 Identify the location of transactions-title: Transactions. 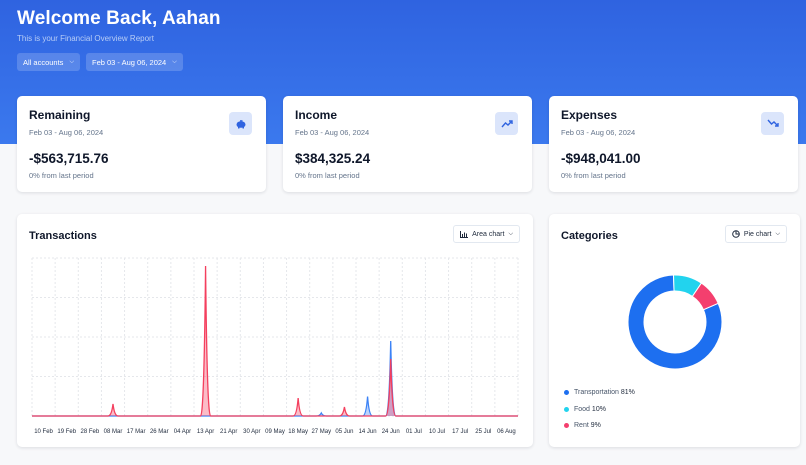
(63, 236).